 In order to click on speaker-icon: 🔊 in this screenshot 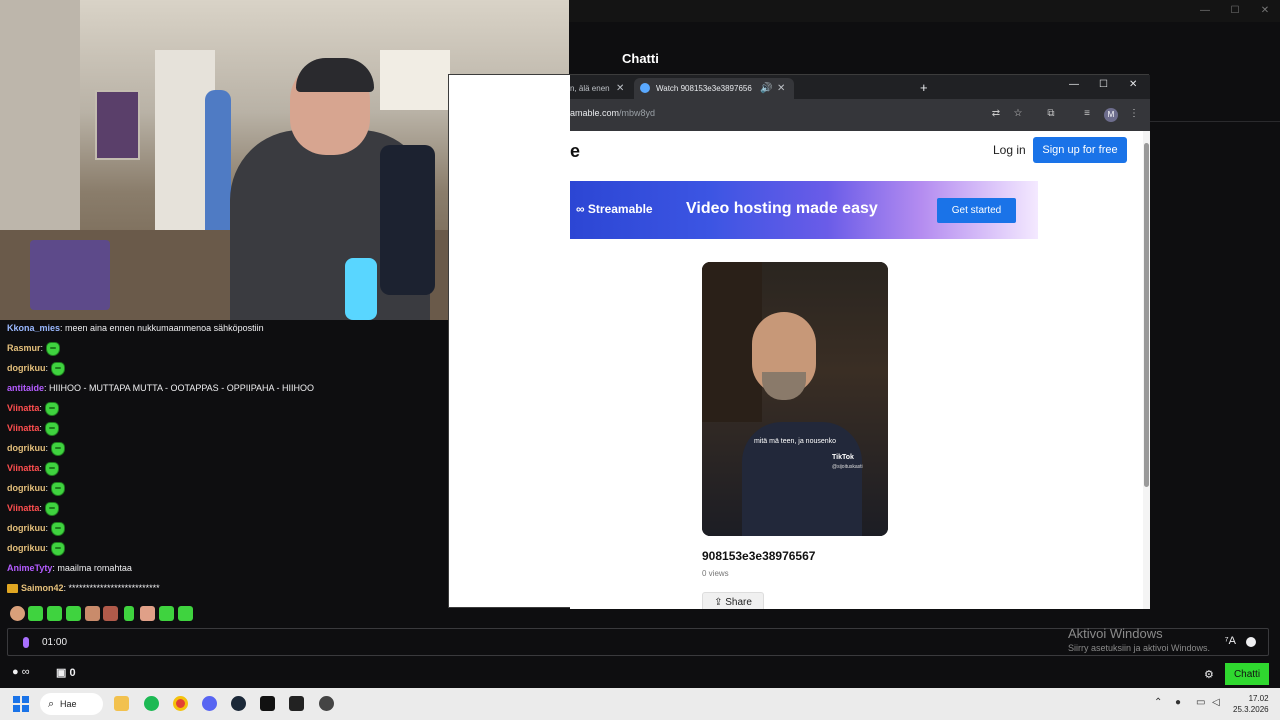, I will do `click(766, 88)`.